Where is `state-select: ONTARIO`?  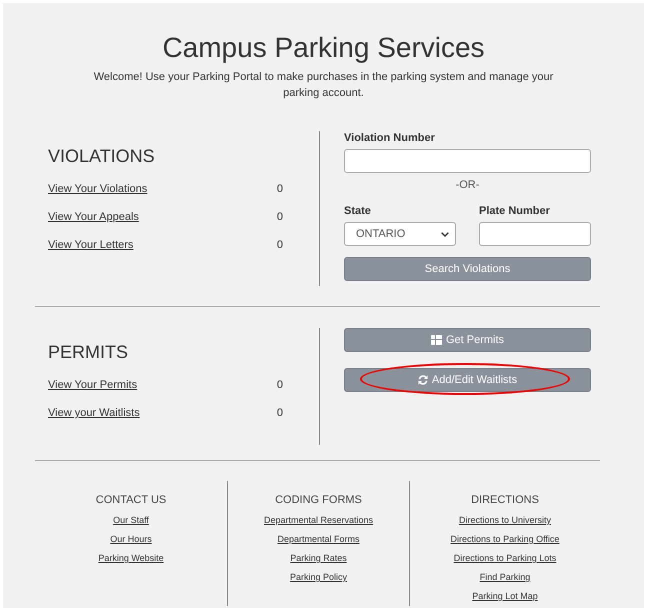
state-select: ONTARIO is located at coordinates (400, 234).